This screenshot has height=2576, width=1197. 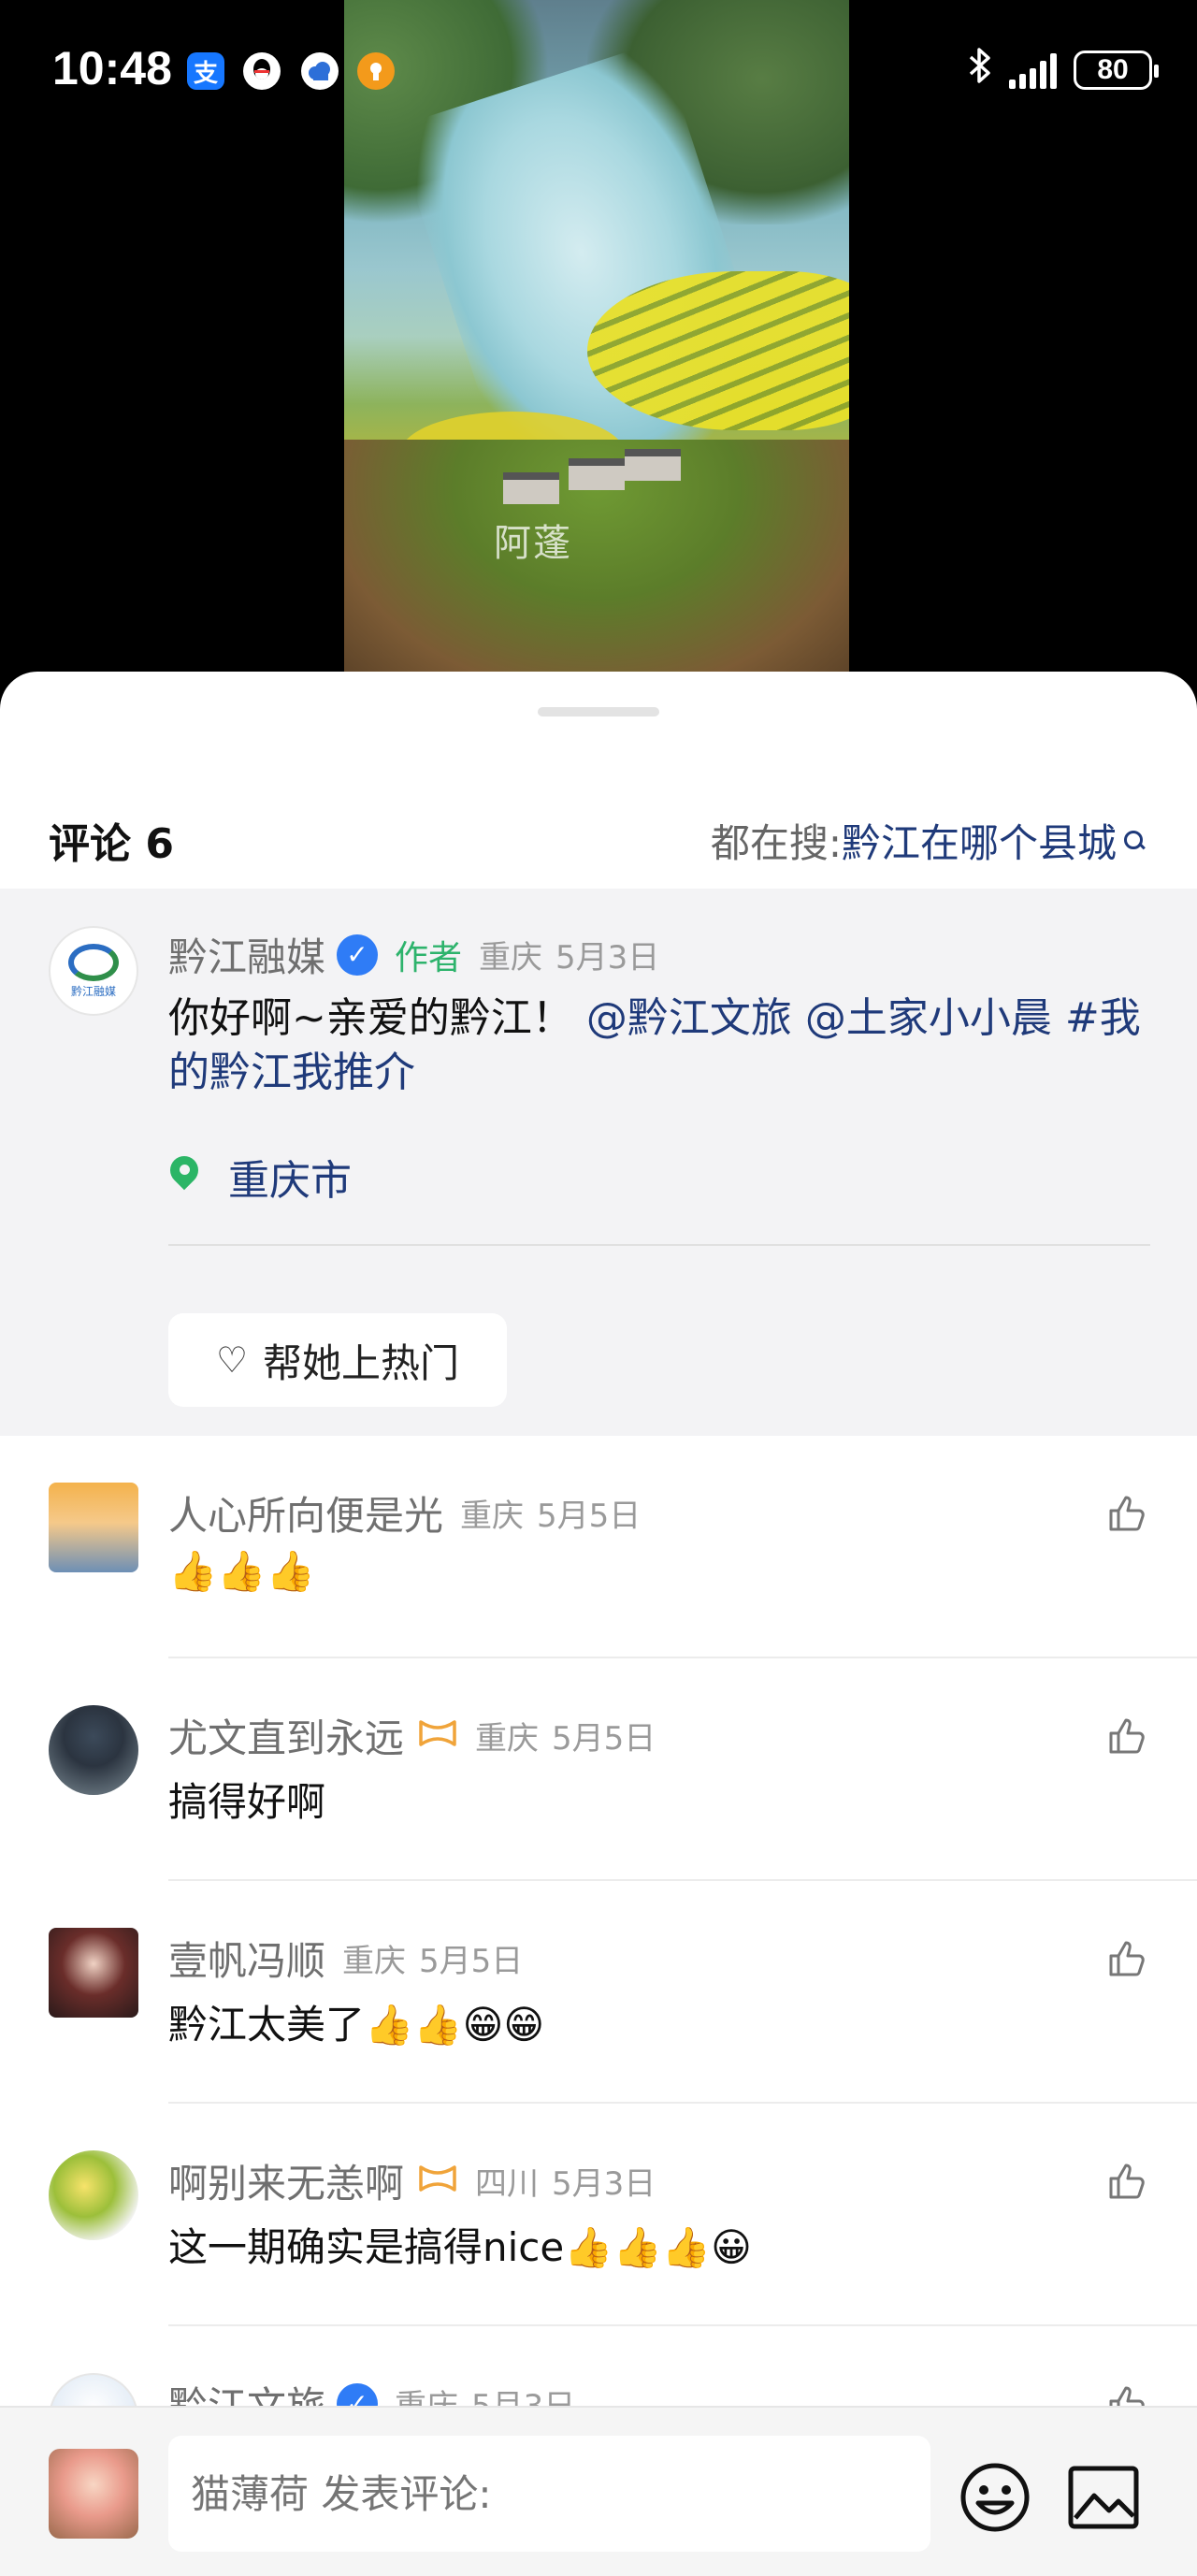 What do you see at coordinates (1033, 70) in the screenshot?
I see `signal-icon` at bounding box center [1033, 70].